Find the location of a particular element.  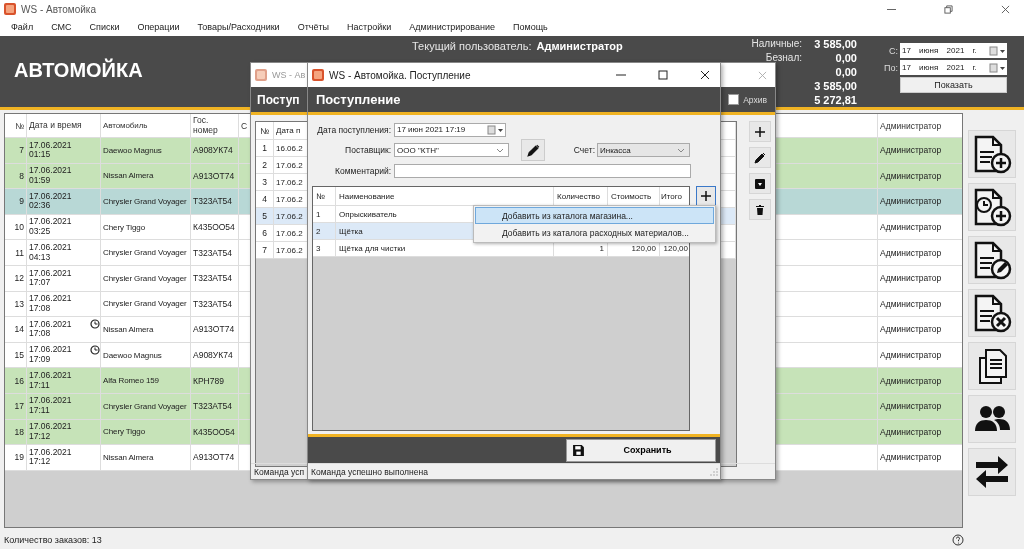

checkbox-label: Архив is located at coordinates (755, 99).